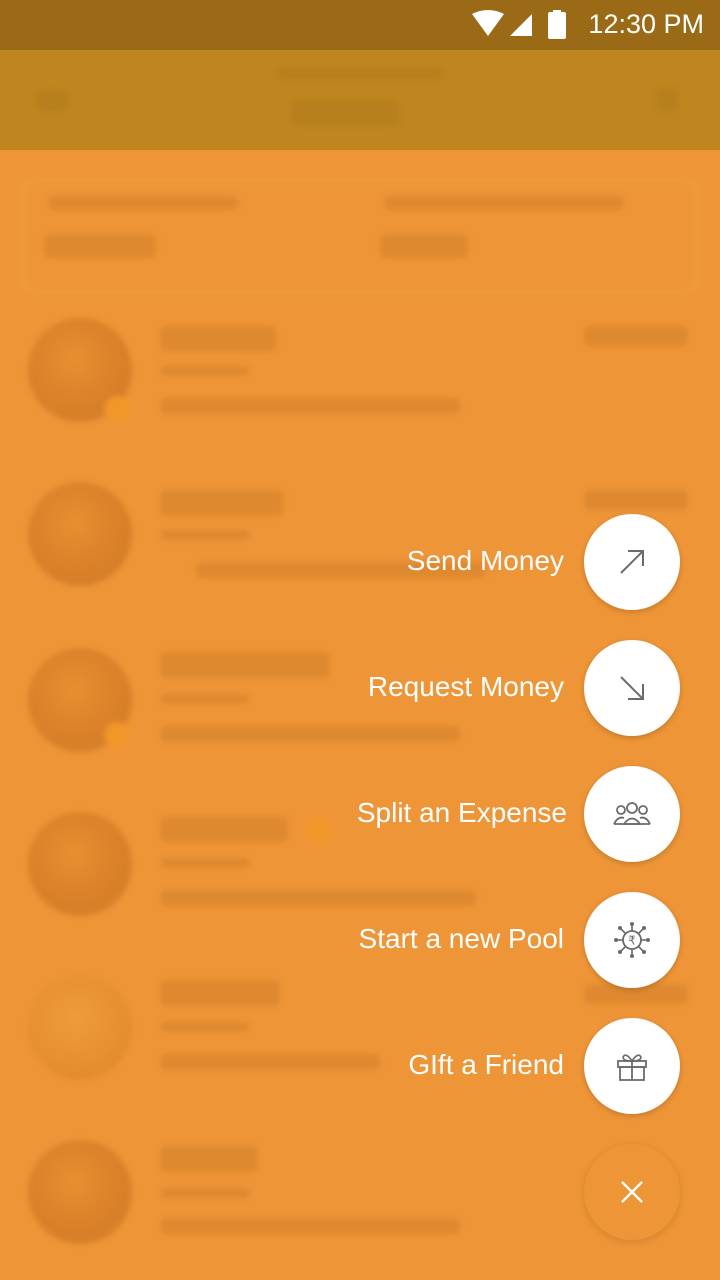  I want to click on arrow-down-right-icon, so click(632, 688).